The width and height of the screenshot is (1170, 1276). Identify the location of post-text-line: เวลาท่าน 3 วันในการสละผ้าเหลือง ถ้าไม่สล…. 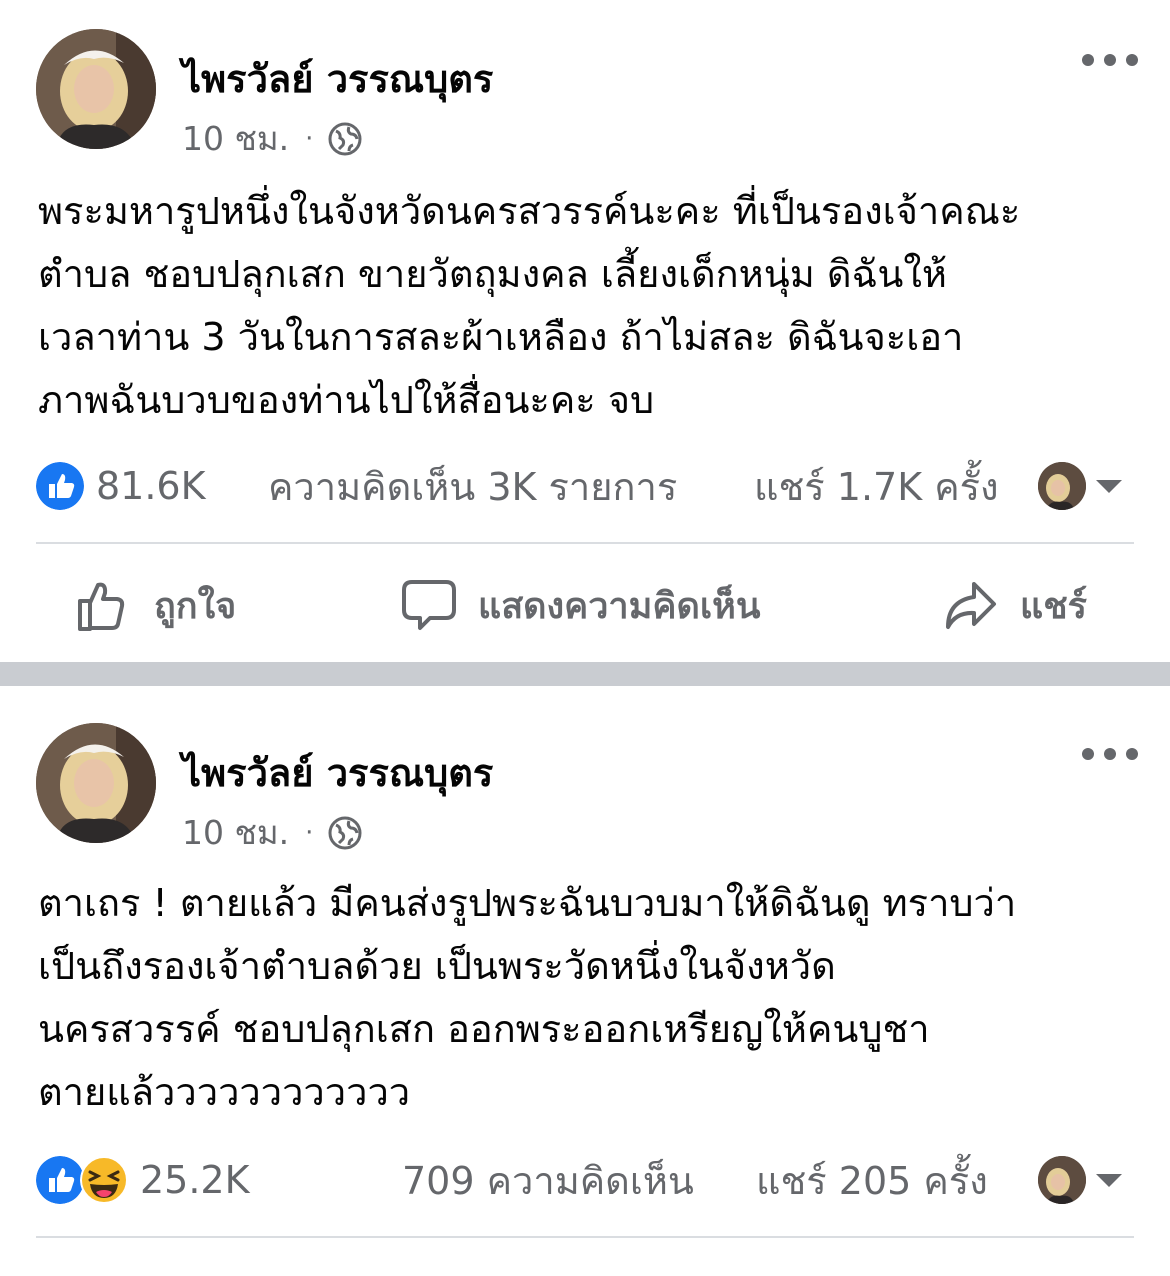
(501, 337).